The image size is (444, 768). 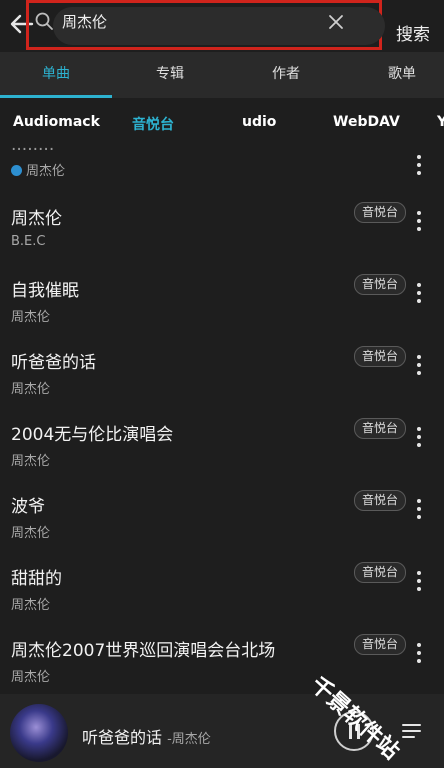 I want to click on verified-icon, so click(x=16, y=170).